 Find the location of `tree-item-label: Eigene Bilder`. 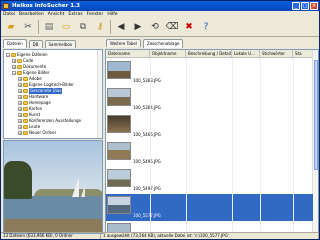

tree-item-label: Eigene Bilder is located at coordinates (36, 72).